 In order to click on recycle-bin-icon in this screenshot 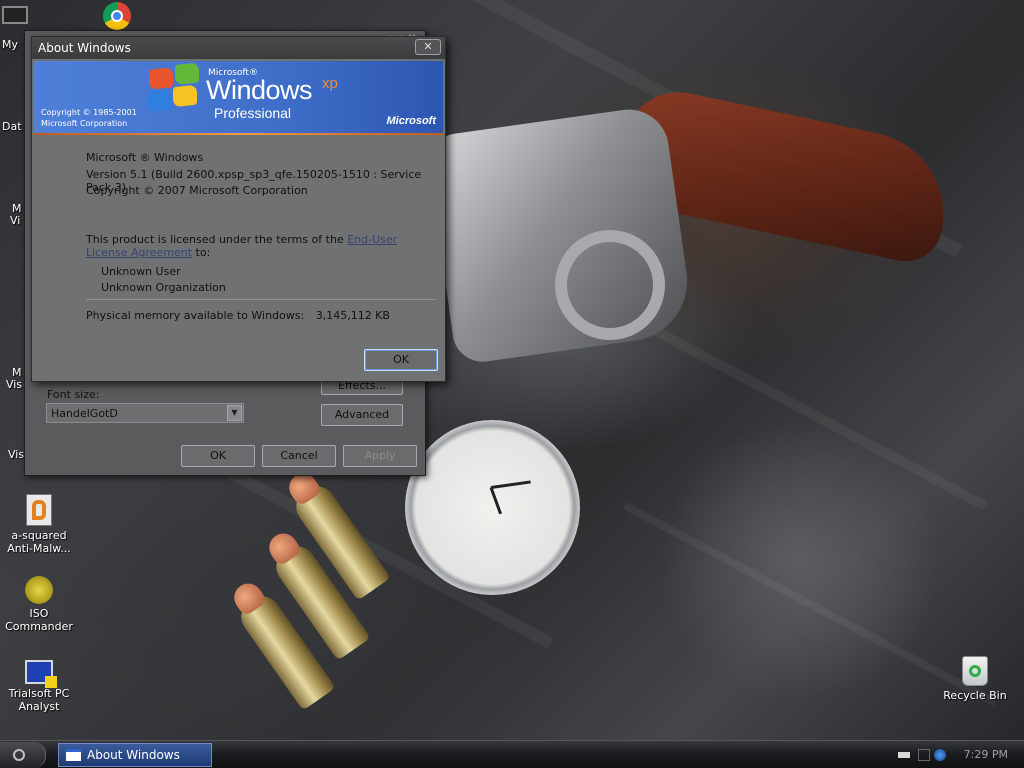, I will do `click(975, 671)`.